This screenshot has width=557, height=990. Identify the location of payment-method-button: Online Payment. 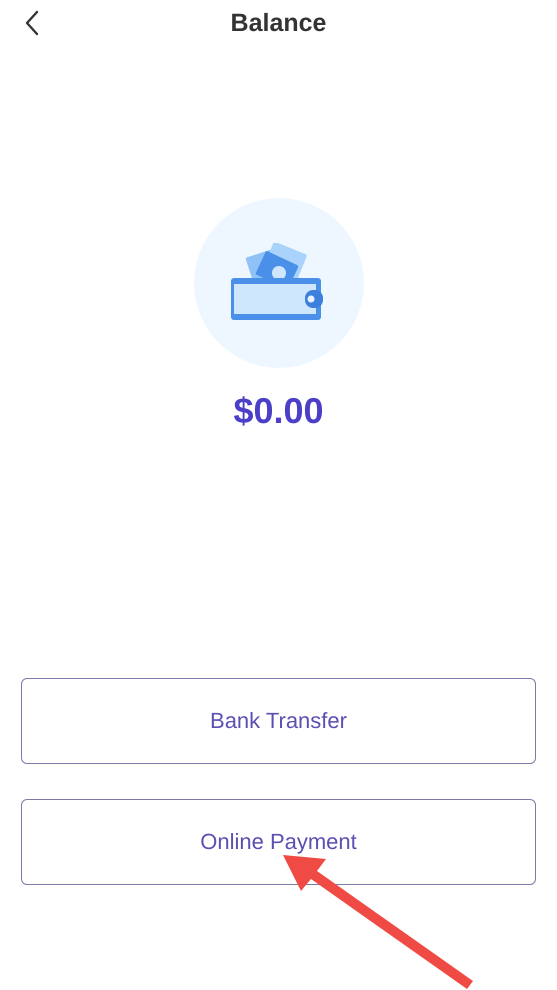
(278, 842).